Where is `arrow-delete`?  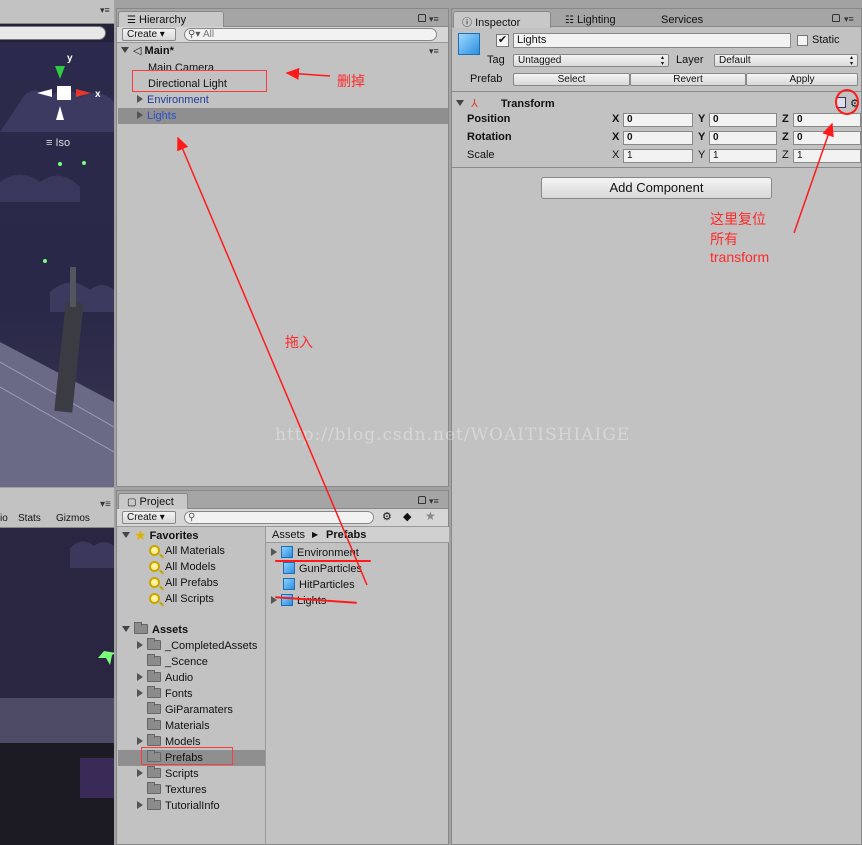 arrow-delete is located at coordinates (308, 73).